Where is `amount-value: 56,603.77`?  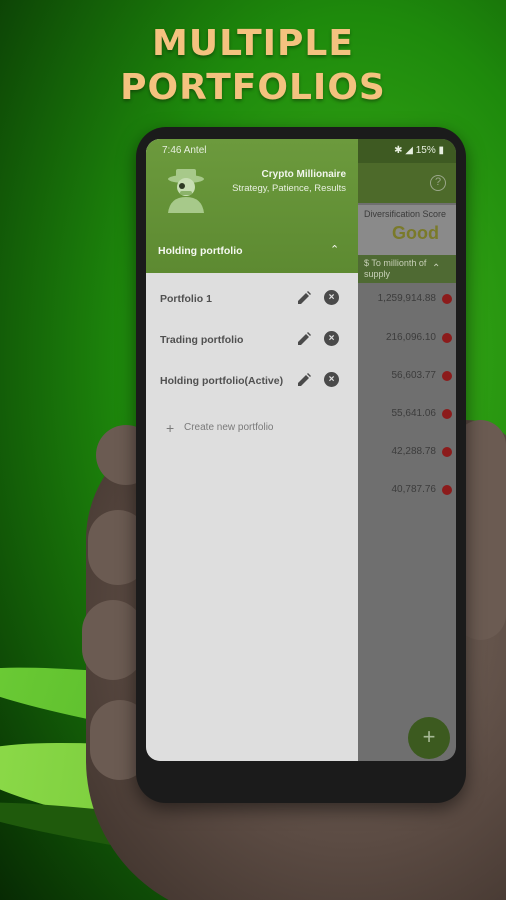 amount-value: 56,603.77 is located at coordinates (414, 375).